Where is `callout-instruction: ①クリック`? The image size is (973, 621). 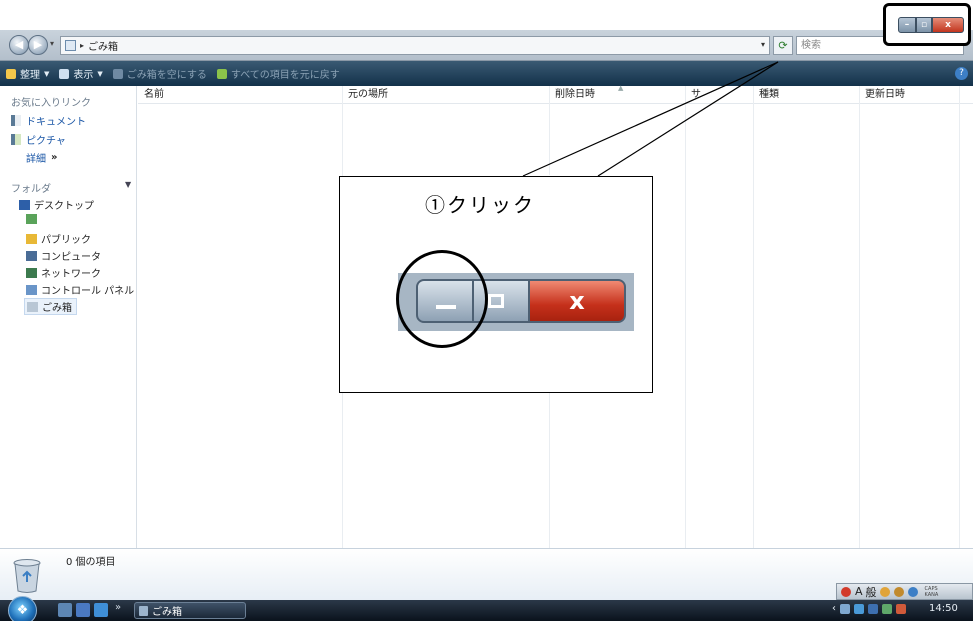
callout-instruction: ①クリック is located at coordinates (480, 205).